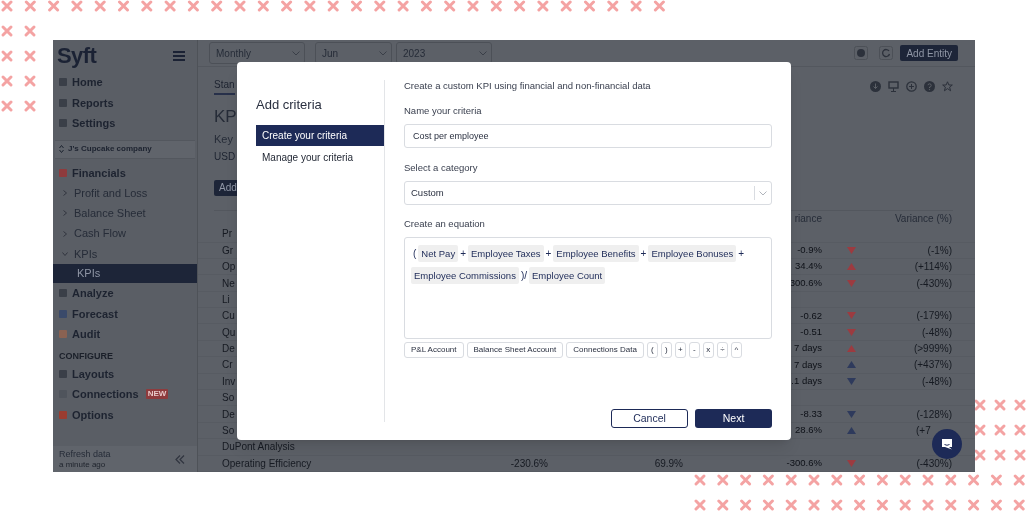 The width and height of the screenshot is (1027, 512). Describe the element at coordinates (523, 276) in the screenshot. I see `equation-operator: )/` at that location.